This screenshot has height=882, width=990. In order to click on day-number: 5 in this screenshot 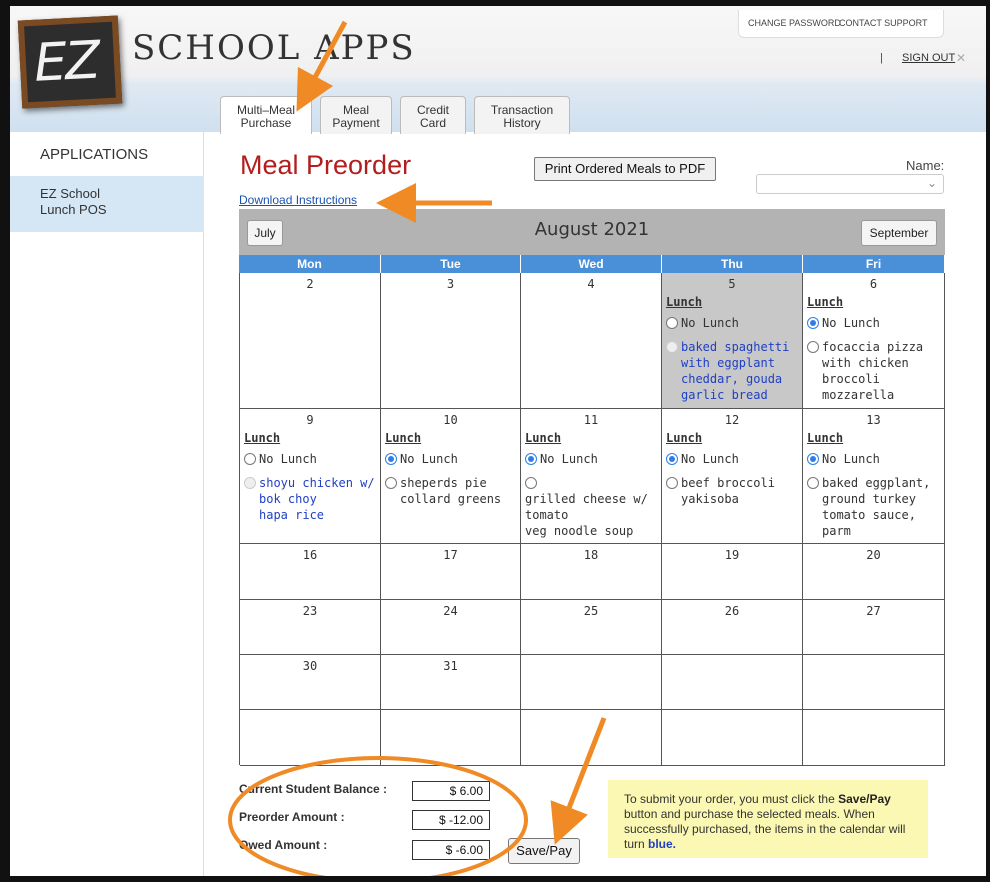, I will do `click(732, 284)`.